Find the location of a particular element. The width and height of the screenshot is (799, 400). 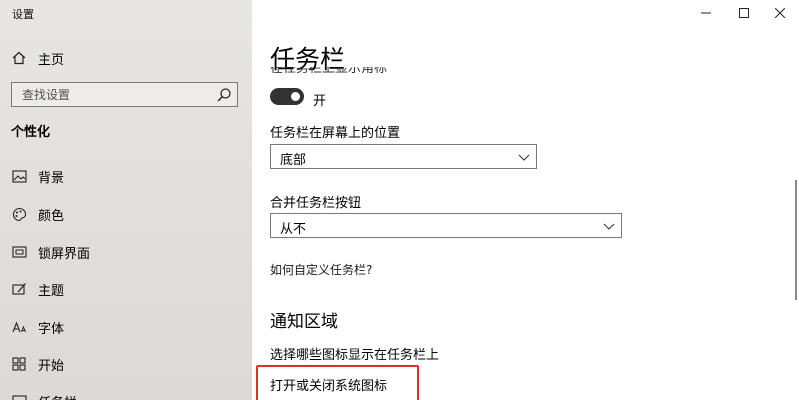

font-icon is located at coordinates (19, 327).